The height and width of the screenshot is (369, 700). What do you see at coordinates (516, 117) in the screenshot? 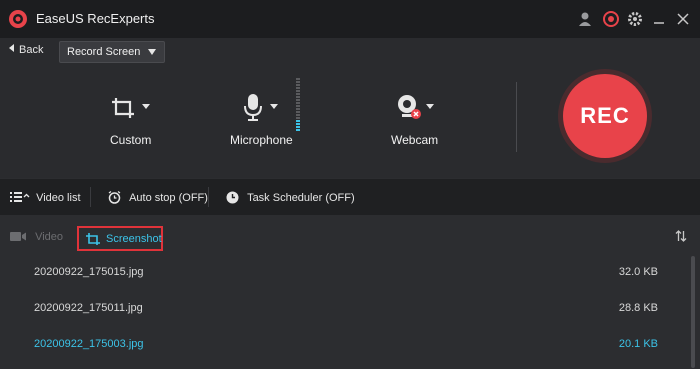
I see `divider` at bounding box center [516, 117].